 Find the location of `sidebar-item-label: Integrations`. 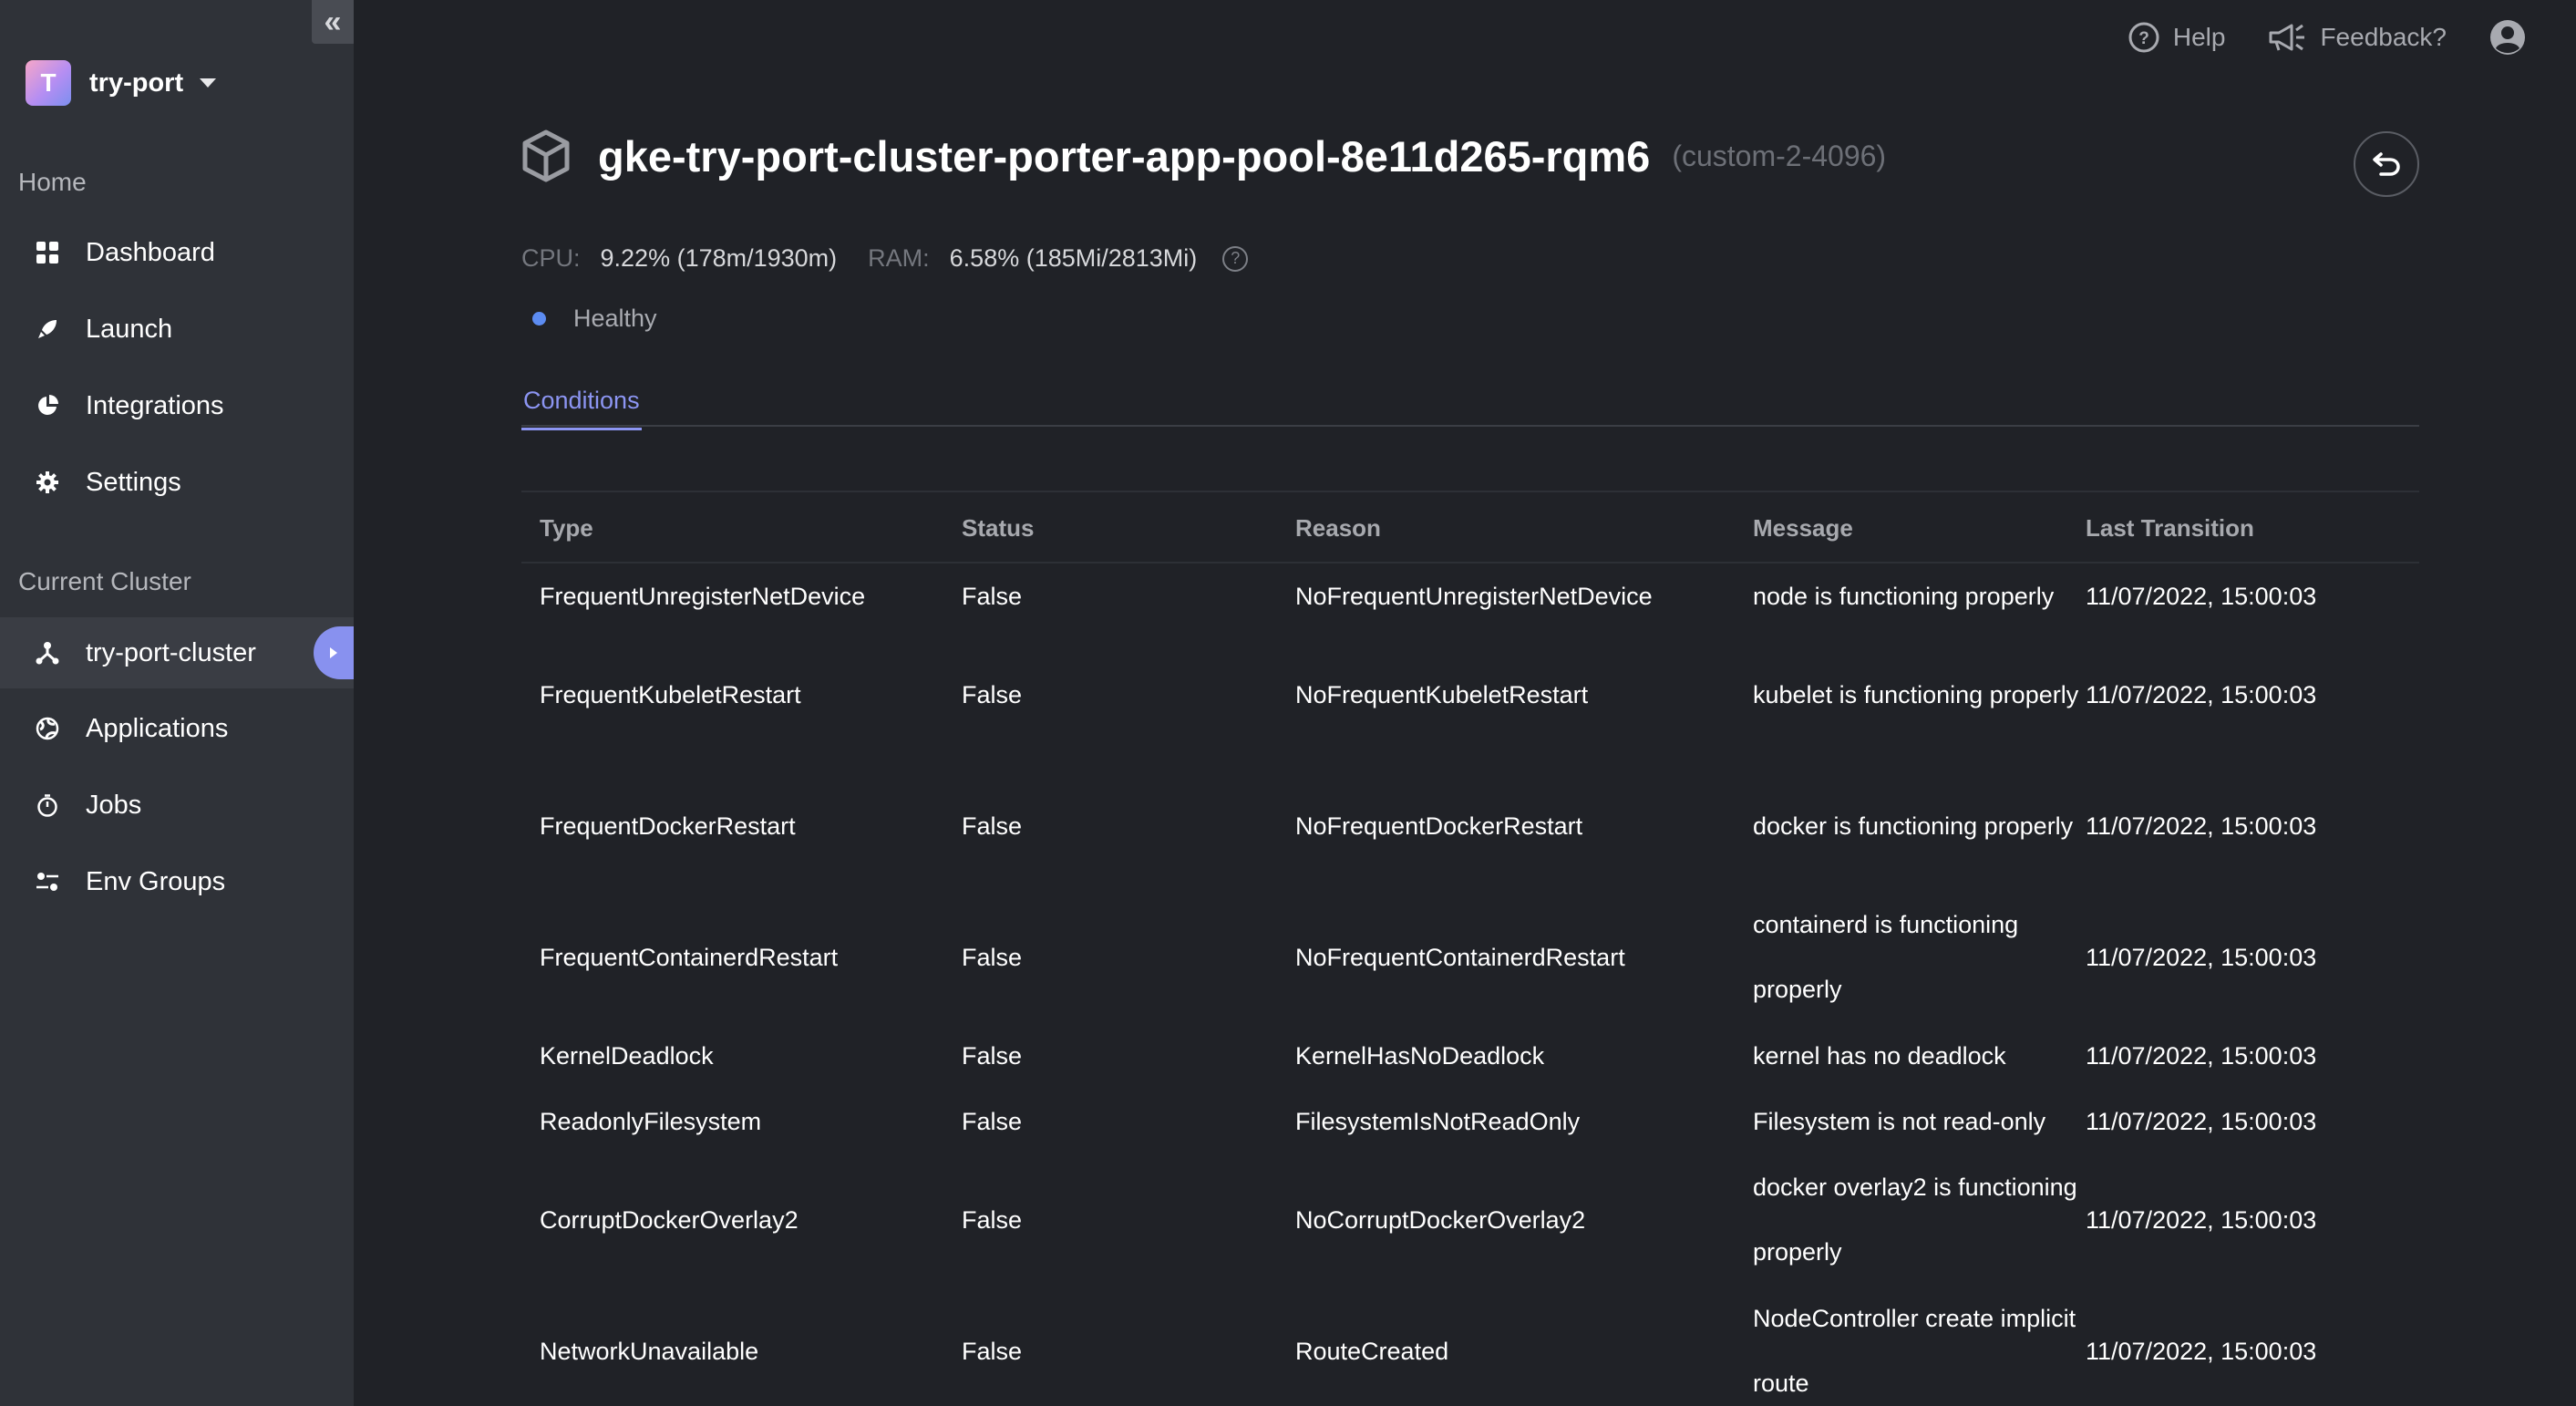

sidebar-item-label: Integrations is located at coordinates (155, 405).